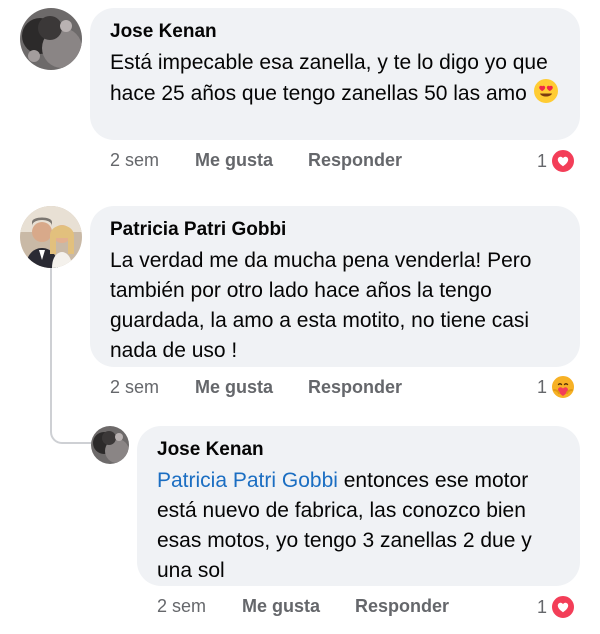  I want to click on reply-author: Jose Kenan, so click(359, 450).